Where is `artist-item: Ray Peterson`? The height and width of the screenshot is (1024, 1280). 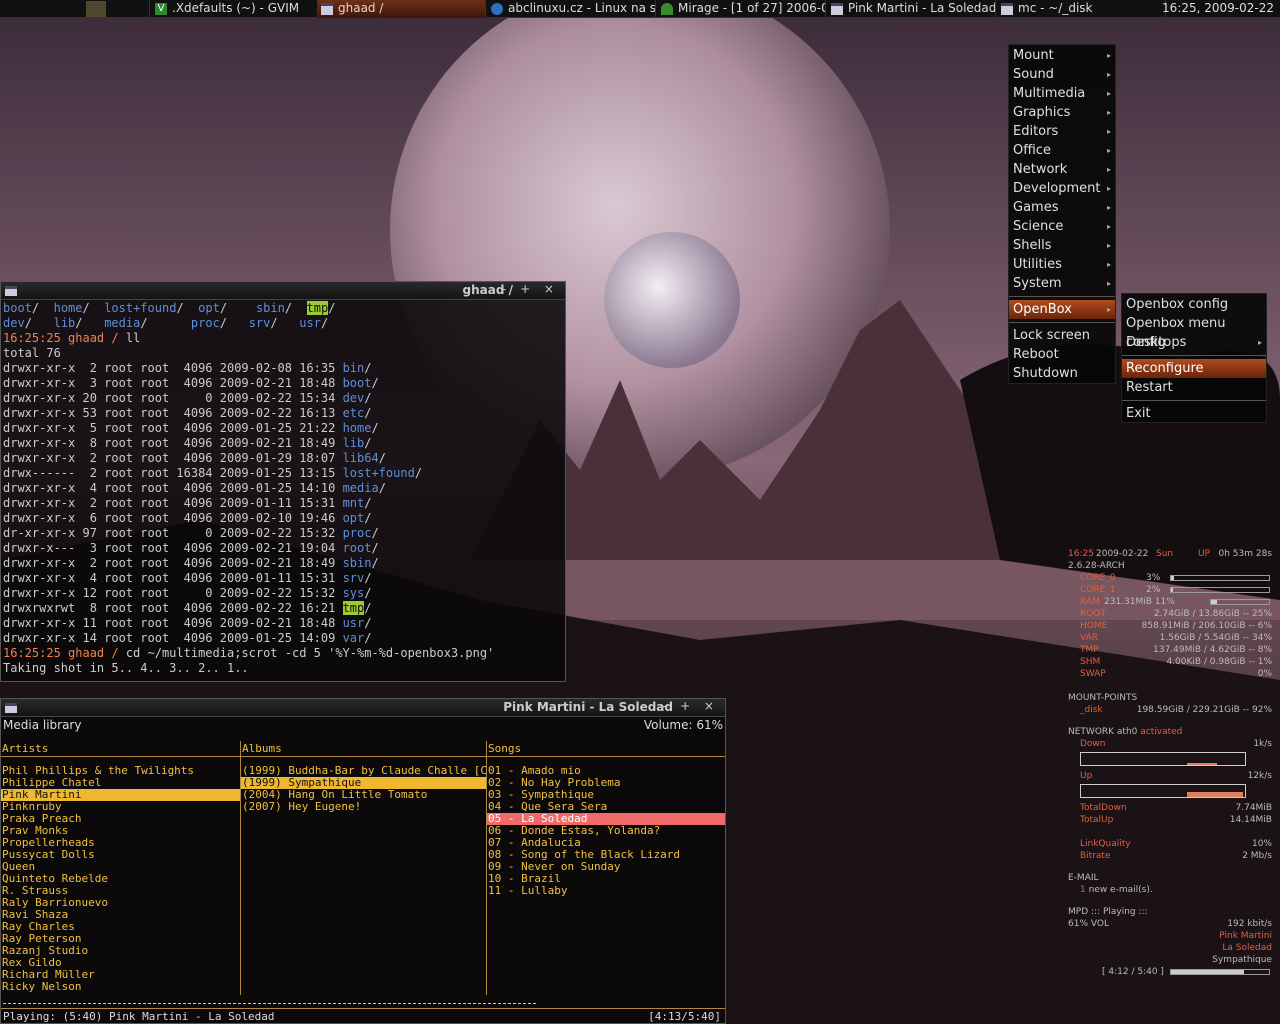 artist-item: Ray Peterson is located at coordinates (120, 939).